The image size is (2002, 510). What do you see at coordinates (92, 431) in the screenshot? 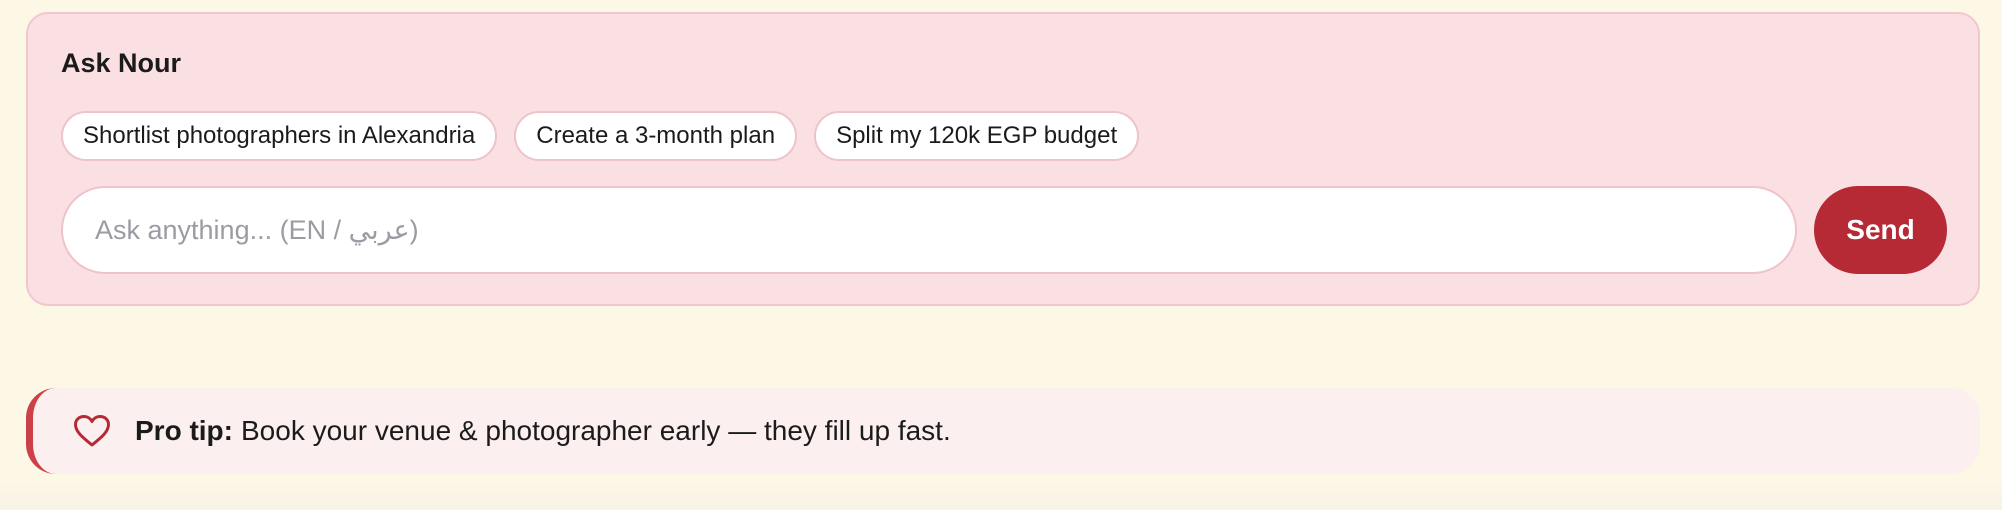
I see `heart-icon` at bounding box center [92, 431].